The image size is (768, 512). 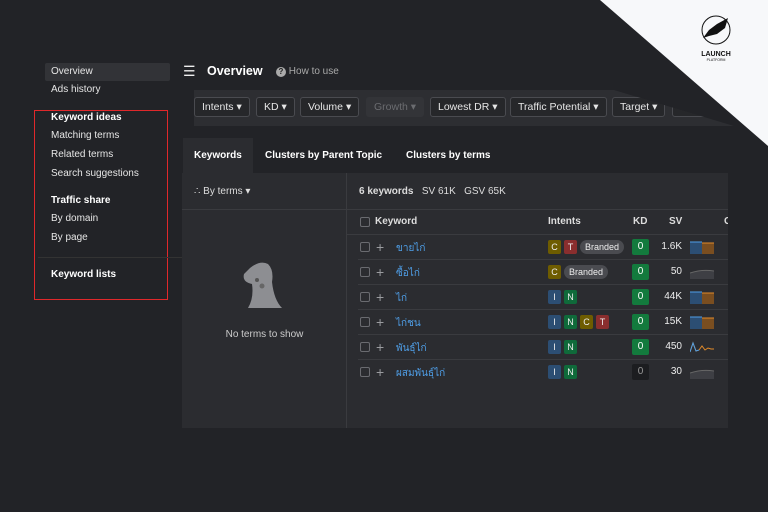 What do you see at coordinates (281, 72) in the screenshot?
I see `question-circle-icon: ?` at bounding box center [281, 72].